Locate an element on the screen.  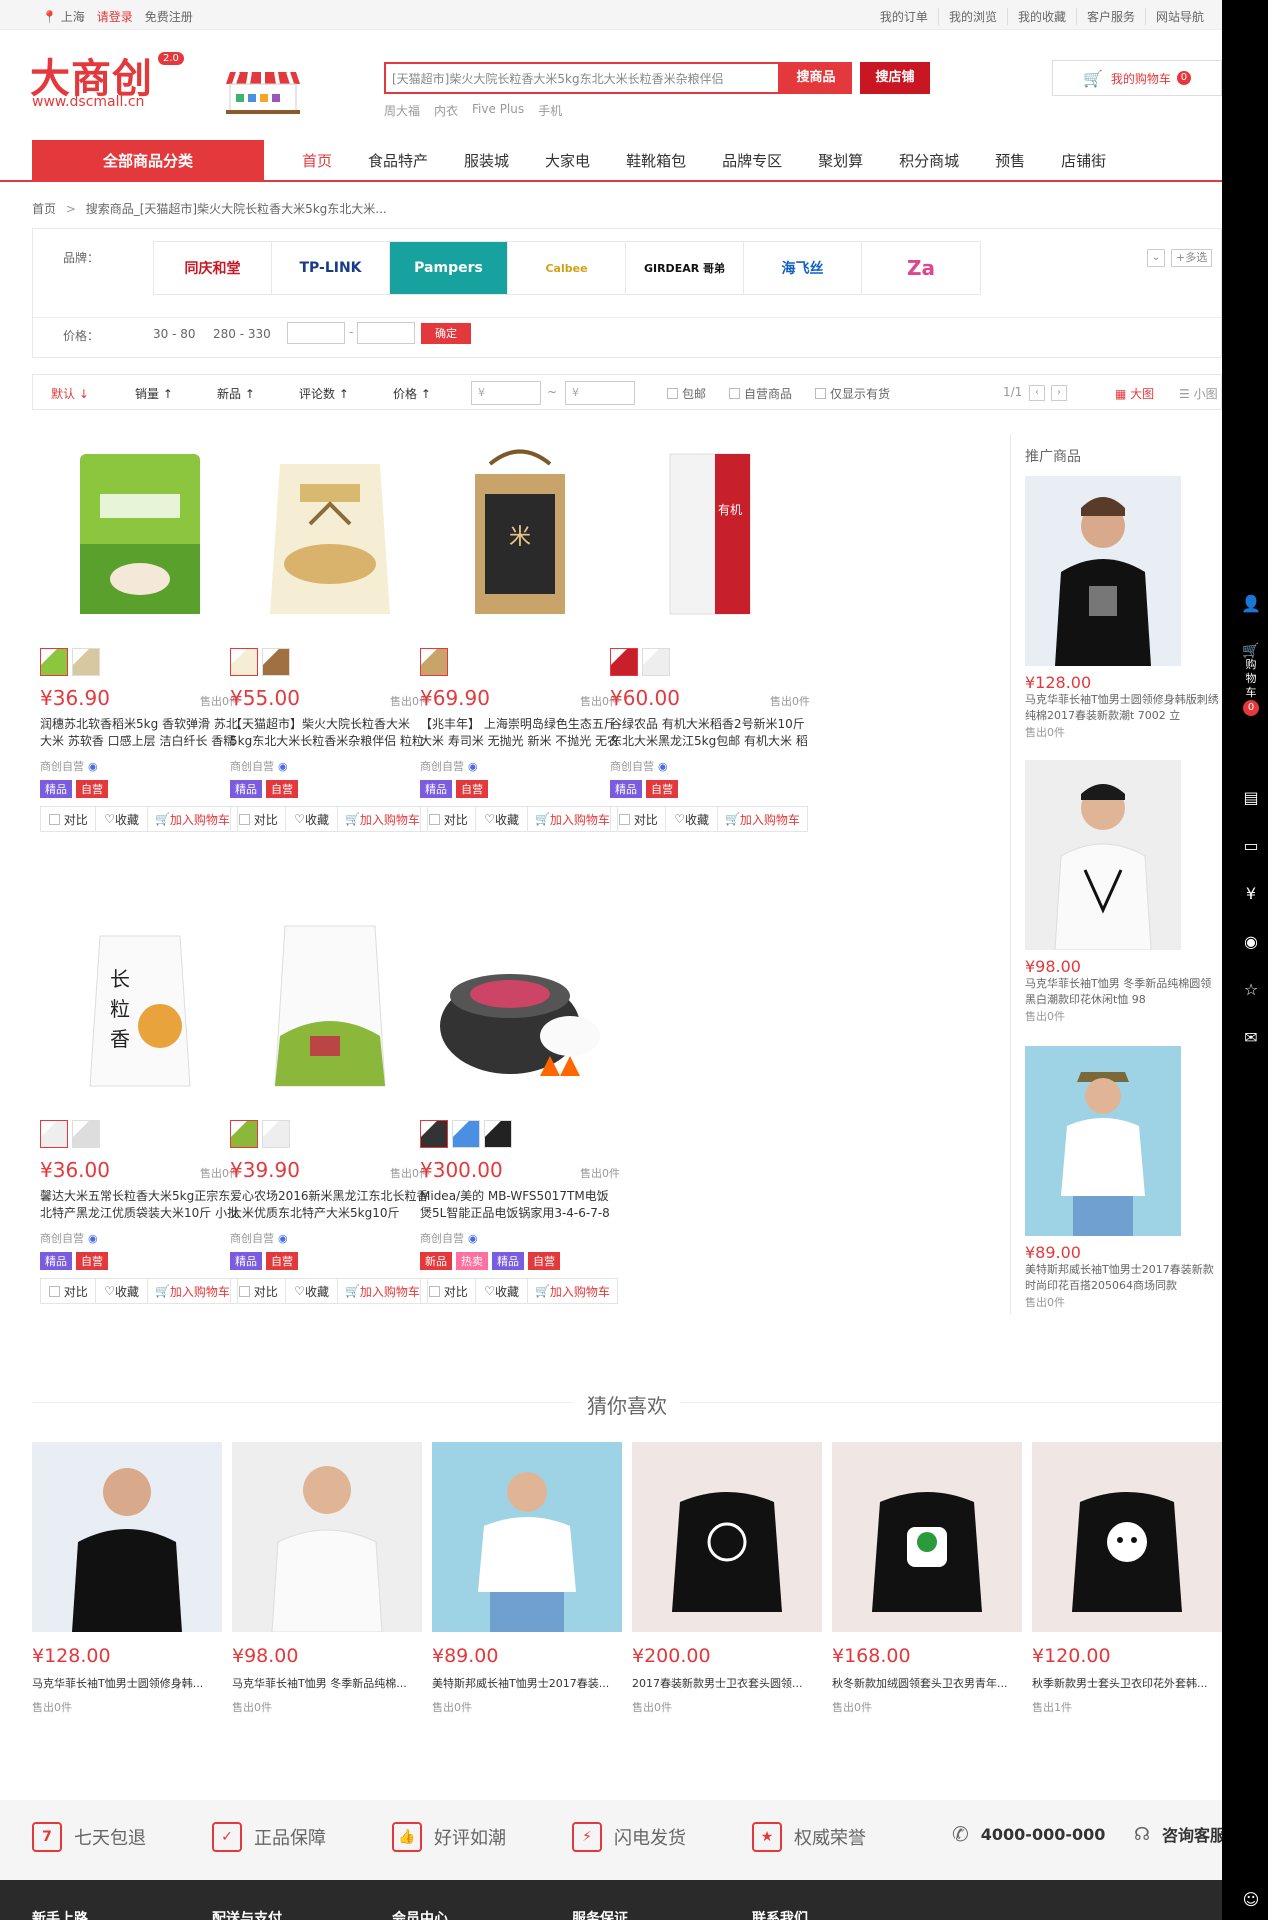
nav-item: 聚划算 is located at coordinates (840, 161).